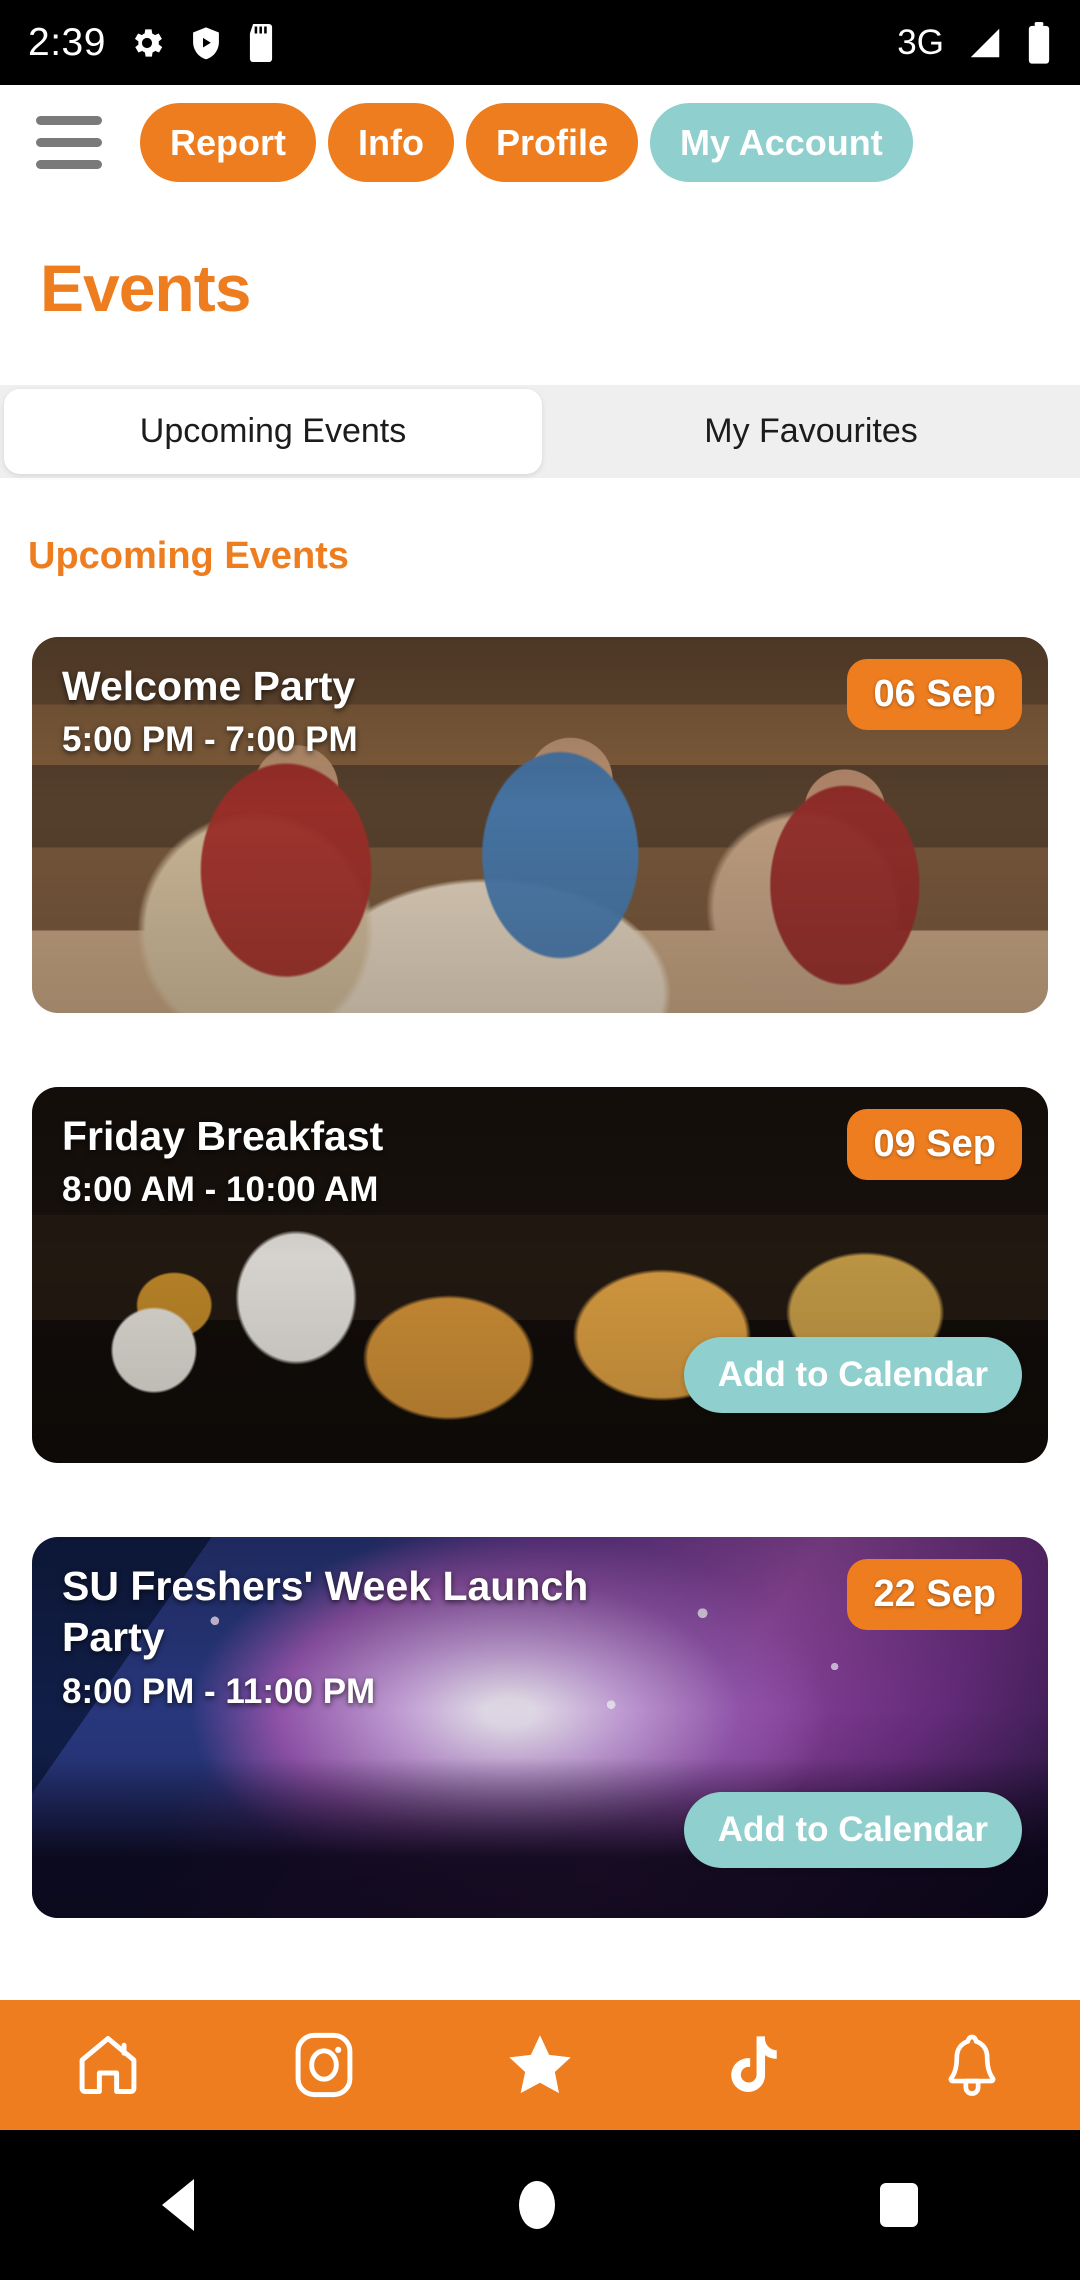  I want to click on bottom-nav-tiktok, so click(756, 2065).